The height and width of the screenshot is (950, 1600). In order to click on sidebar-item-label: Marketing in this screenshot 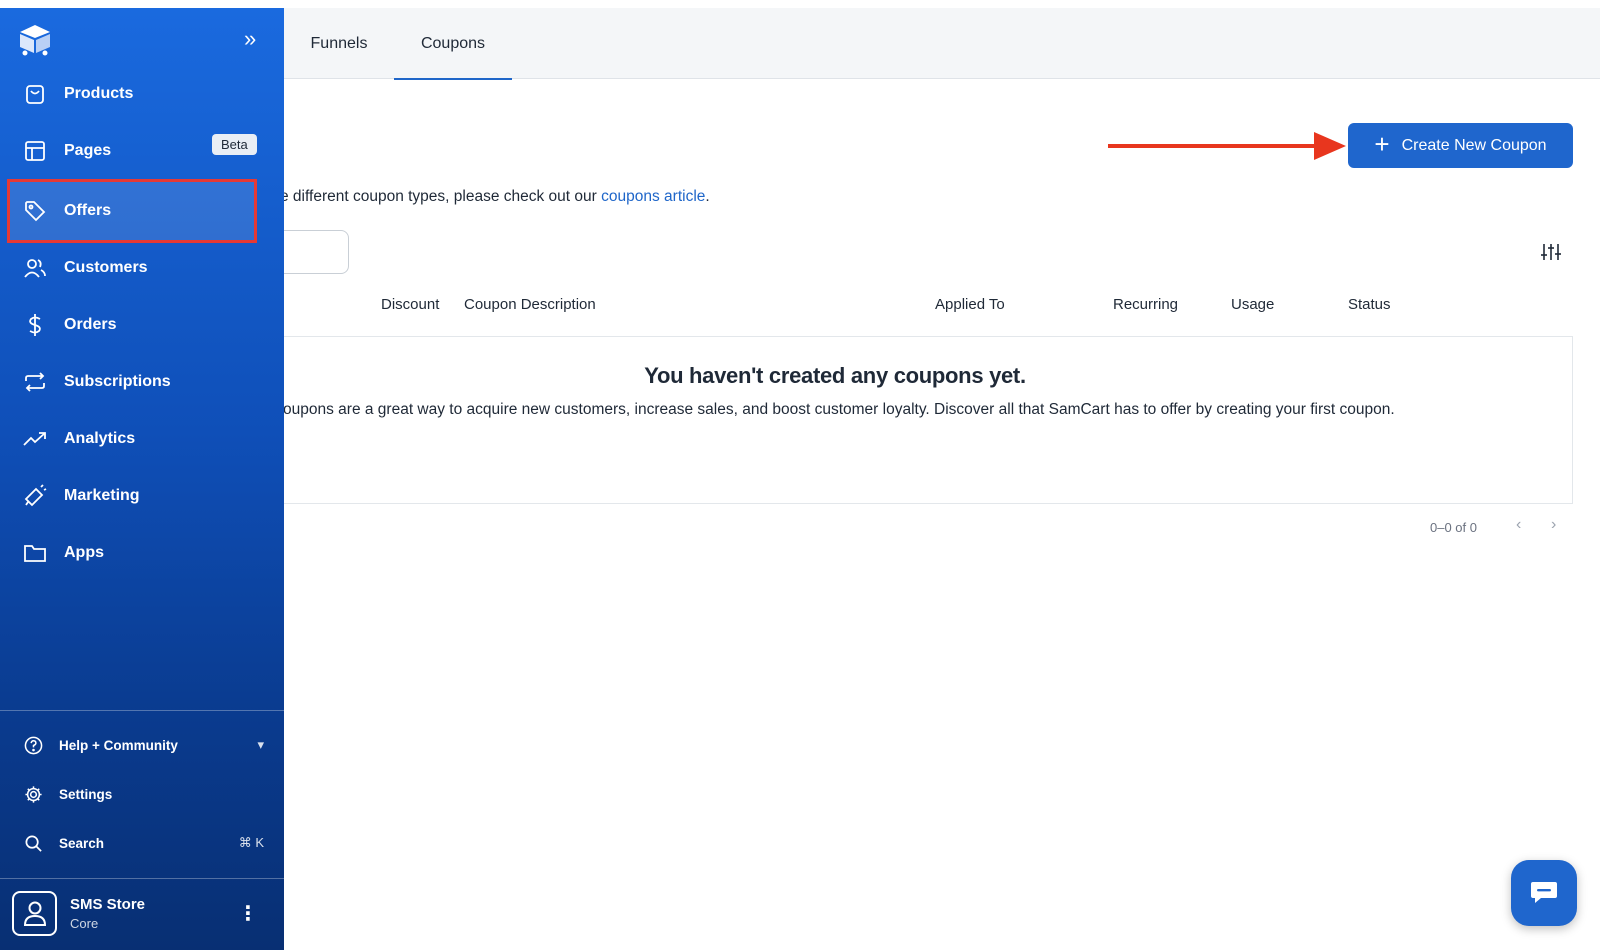, I will do `click(102, 495)`.